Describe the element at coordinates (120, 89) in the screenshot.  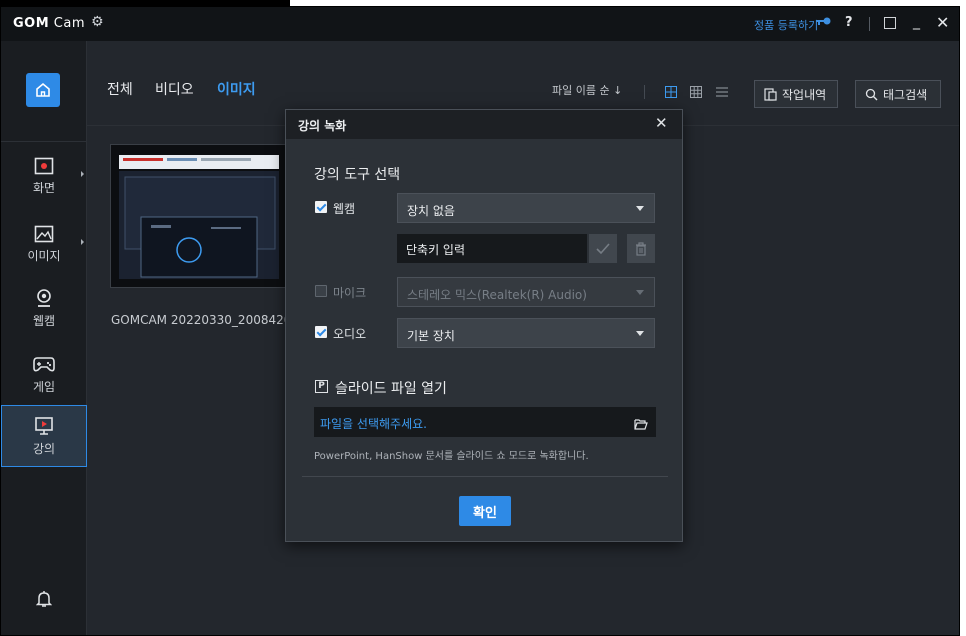
I see `tab-all: 전체` at that location.